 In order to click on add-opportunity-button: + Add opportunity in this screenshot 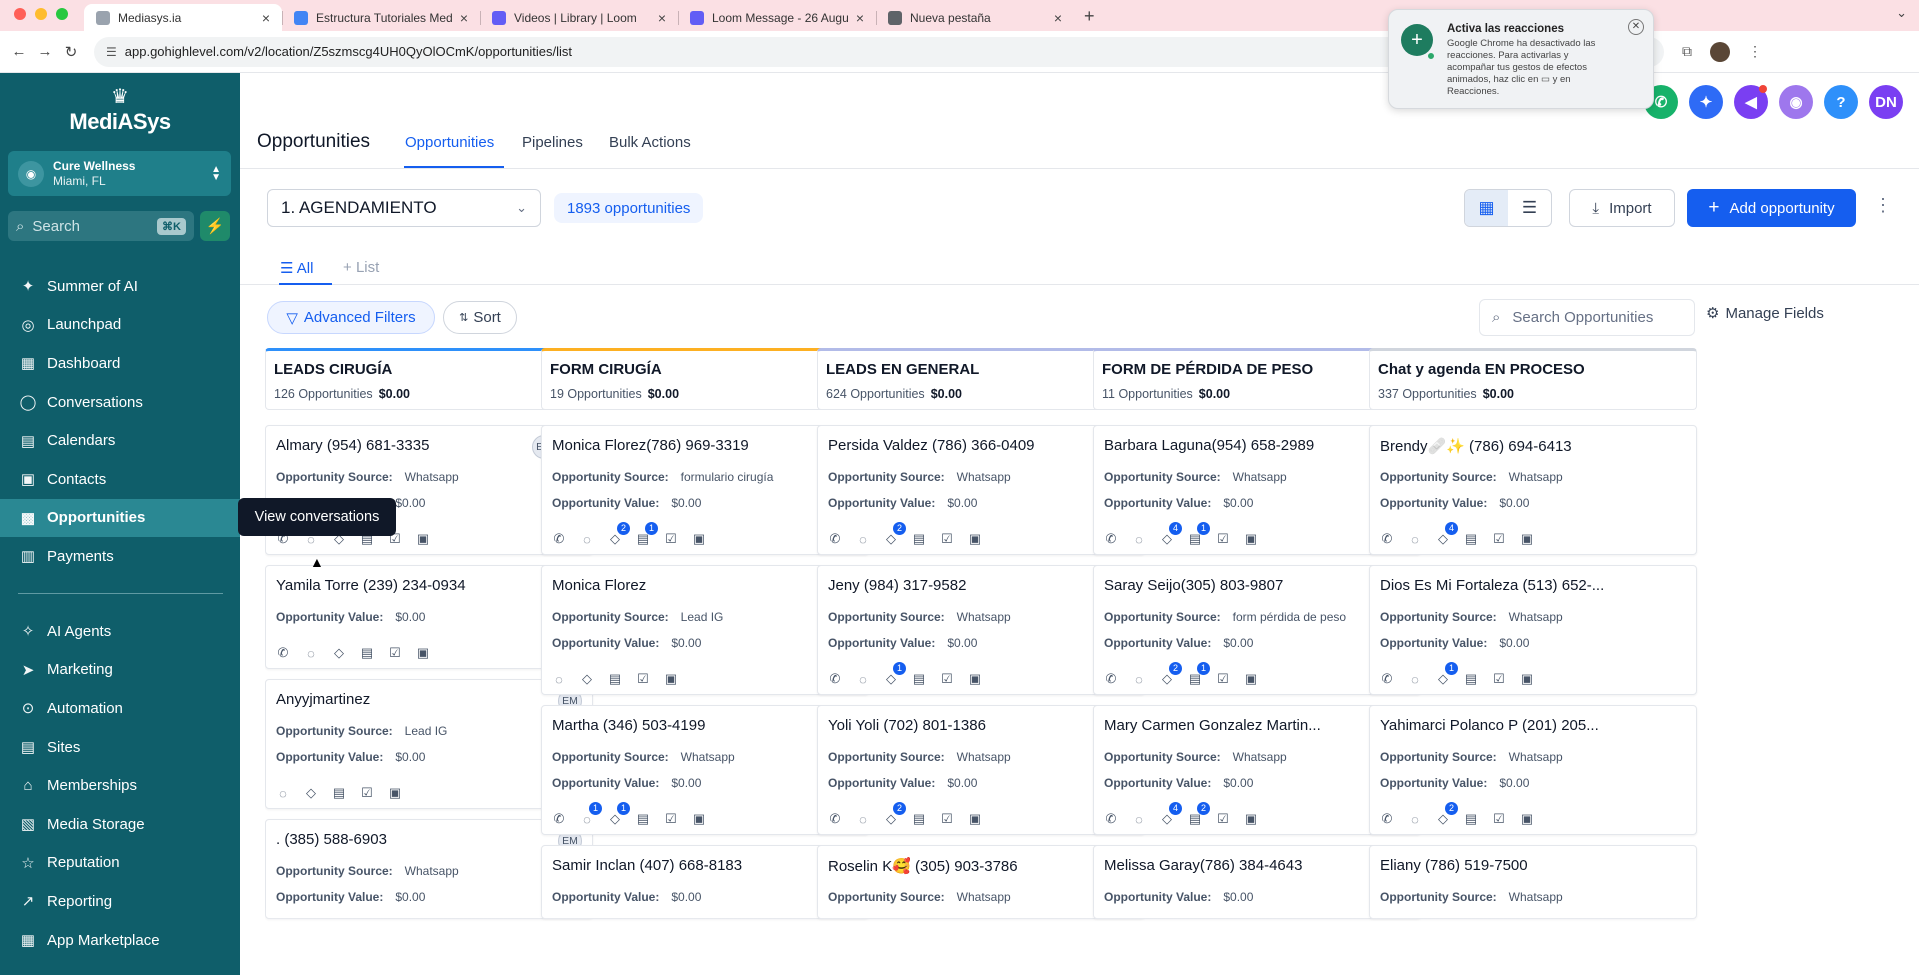, I will do `click(1771, 208)`.